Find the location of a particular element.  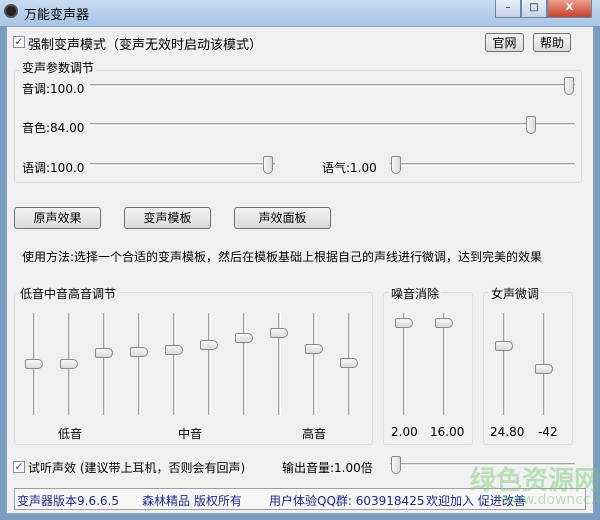

speed-label: 语调:100.0 is located at coordinates (53, 168).